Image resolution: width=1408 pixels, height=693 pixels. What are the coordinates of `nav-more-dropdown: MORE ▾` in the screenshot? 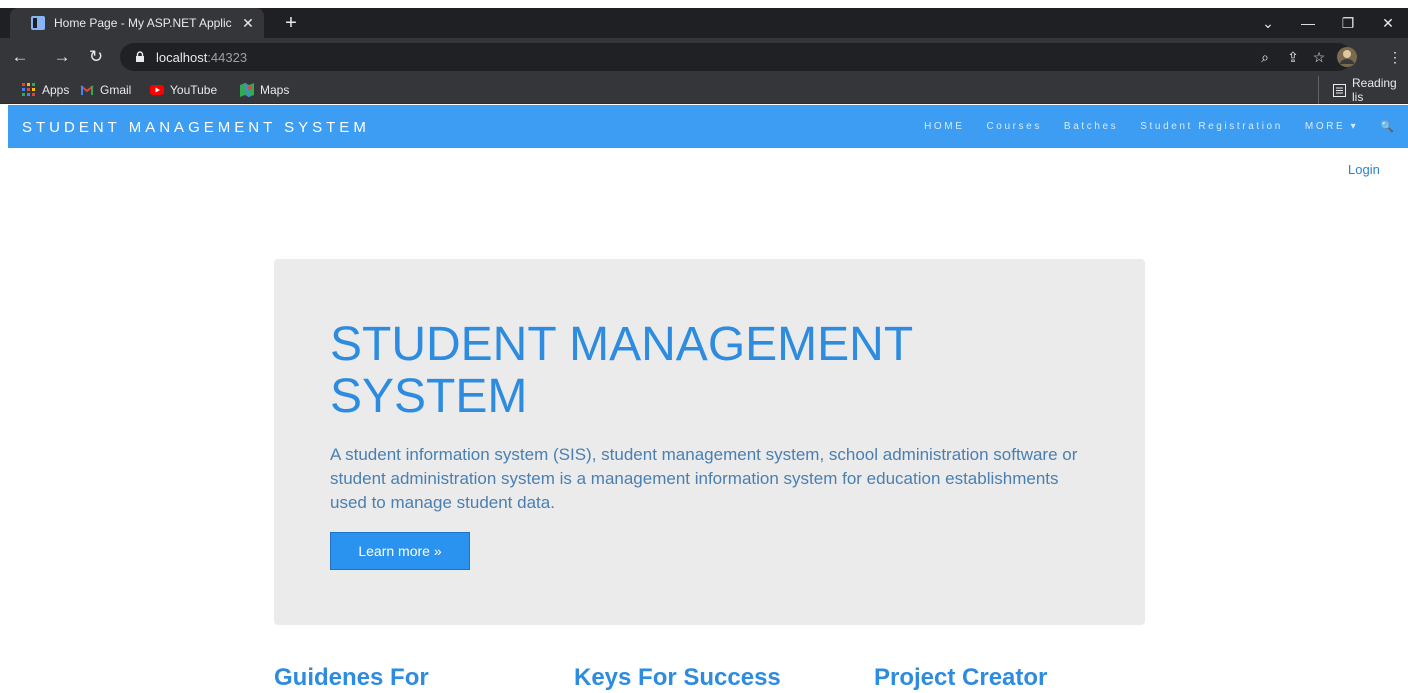 It's located at (1331, 126).